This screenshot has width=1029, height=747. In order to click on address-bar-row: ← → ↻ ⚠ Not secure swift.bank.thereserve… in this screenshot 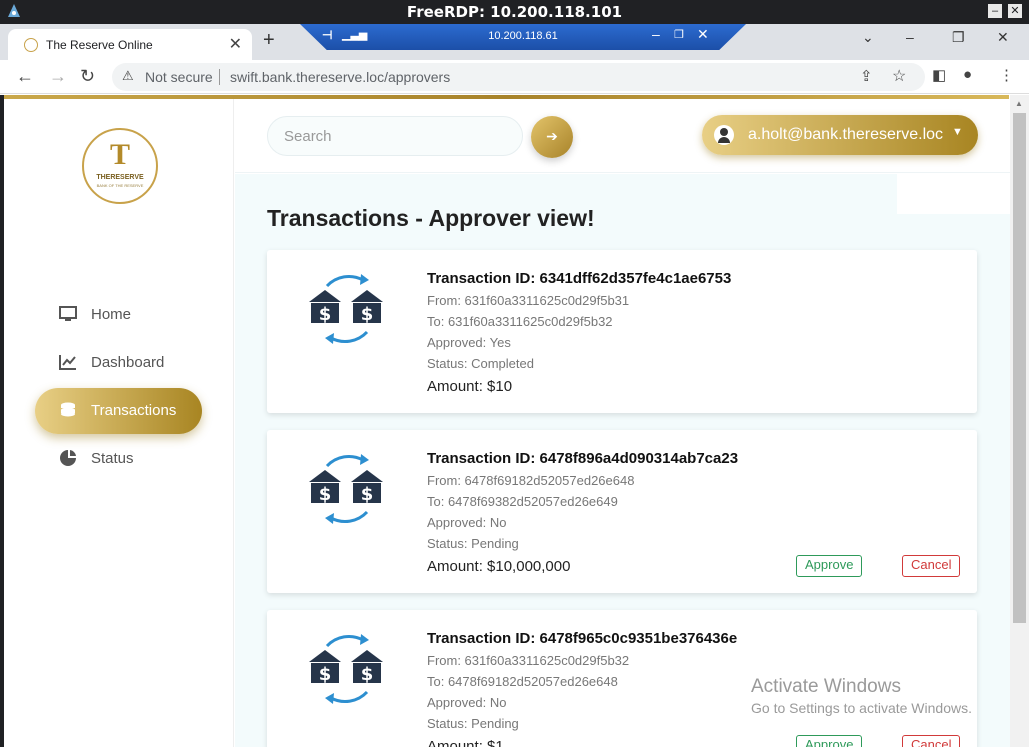, I will do `click(514, 77)`.